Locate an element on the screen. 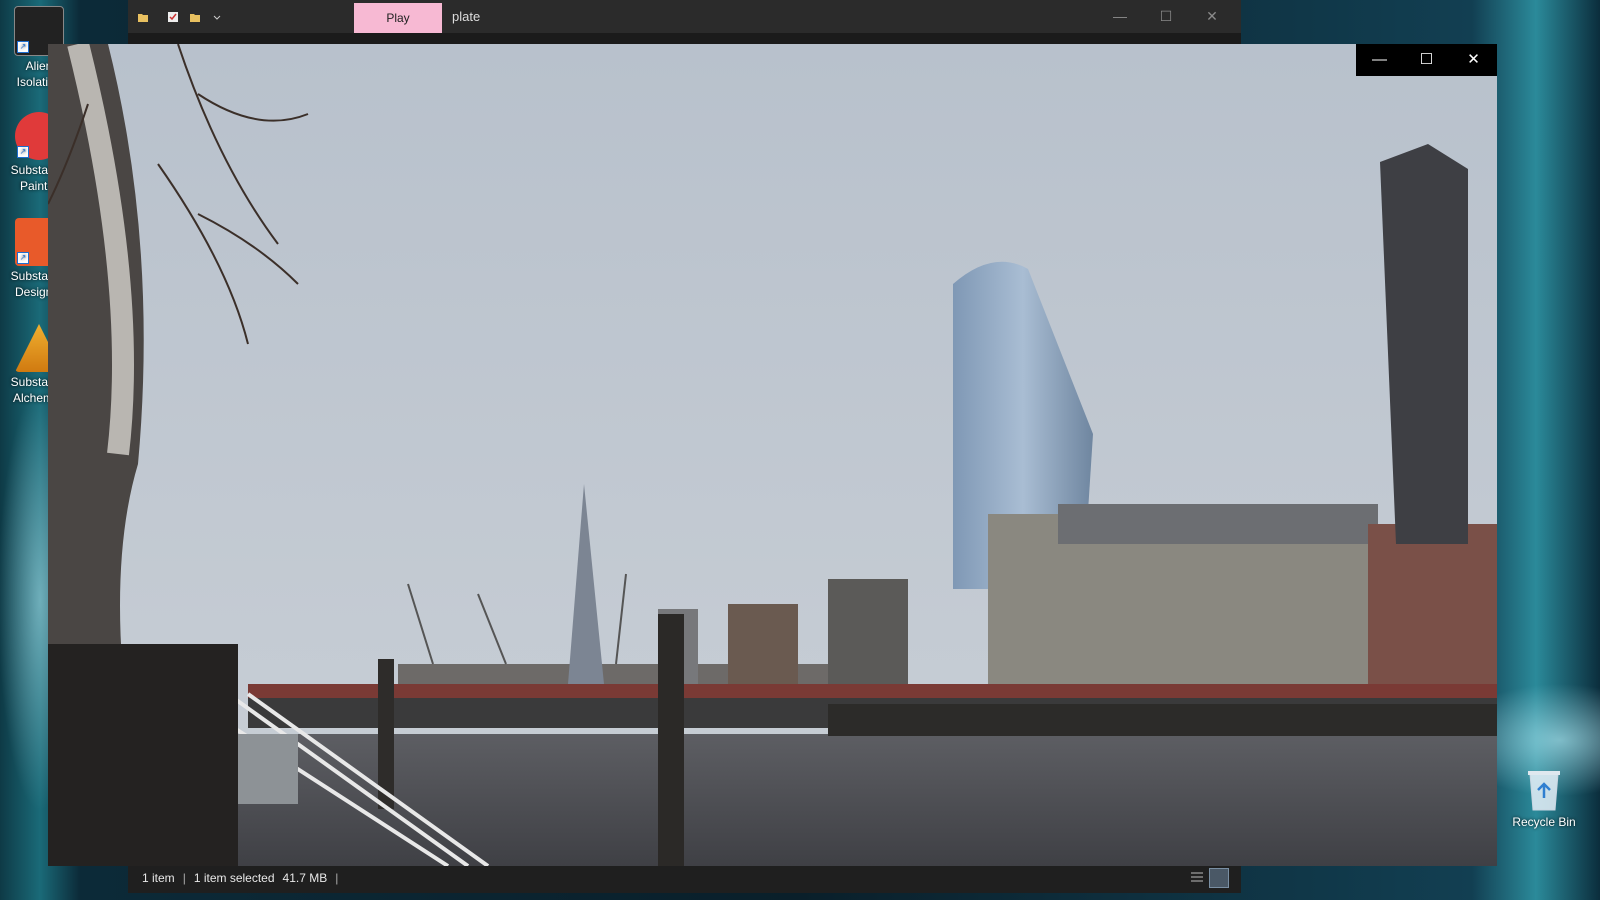  status-size: 41.7 MB is located at coordinates (305, 878).